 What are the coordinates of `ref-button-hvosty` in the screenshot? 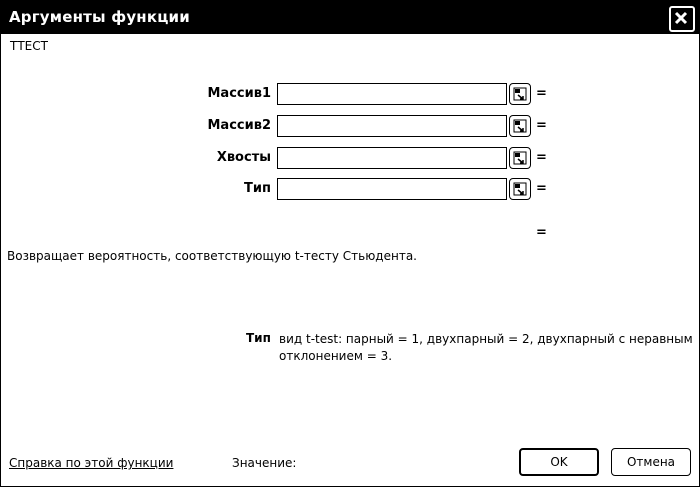 It's located at (520, 158).